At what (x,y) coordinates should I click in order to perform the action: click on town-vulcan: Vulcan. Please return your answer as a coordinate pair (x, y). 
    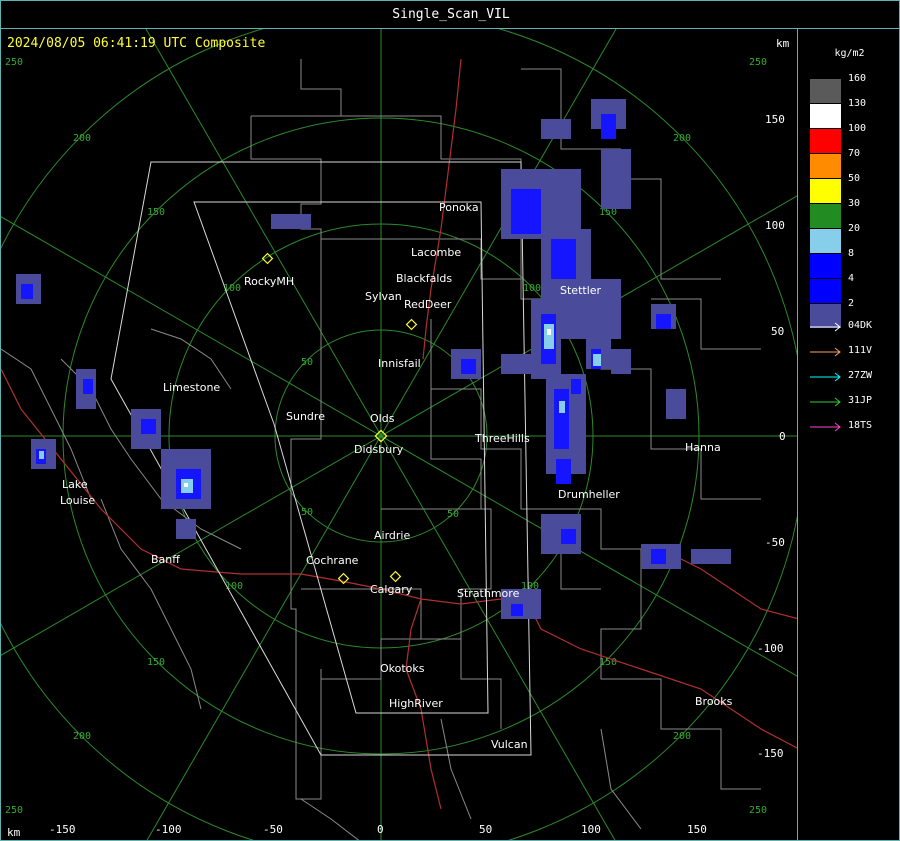
    Looking at the image, I should click on (509, 744).